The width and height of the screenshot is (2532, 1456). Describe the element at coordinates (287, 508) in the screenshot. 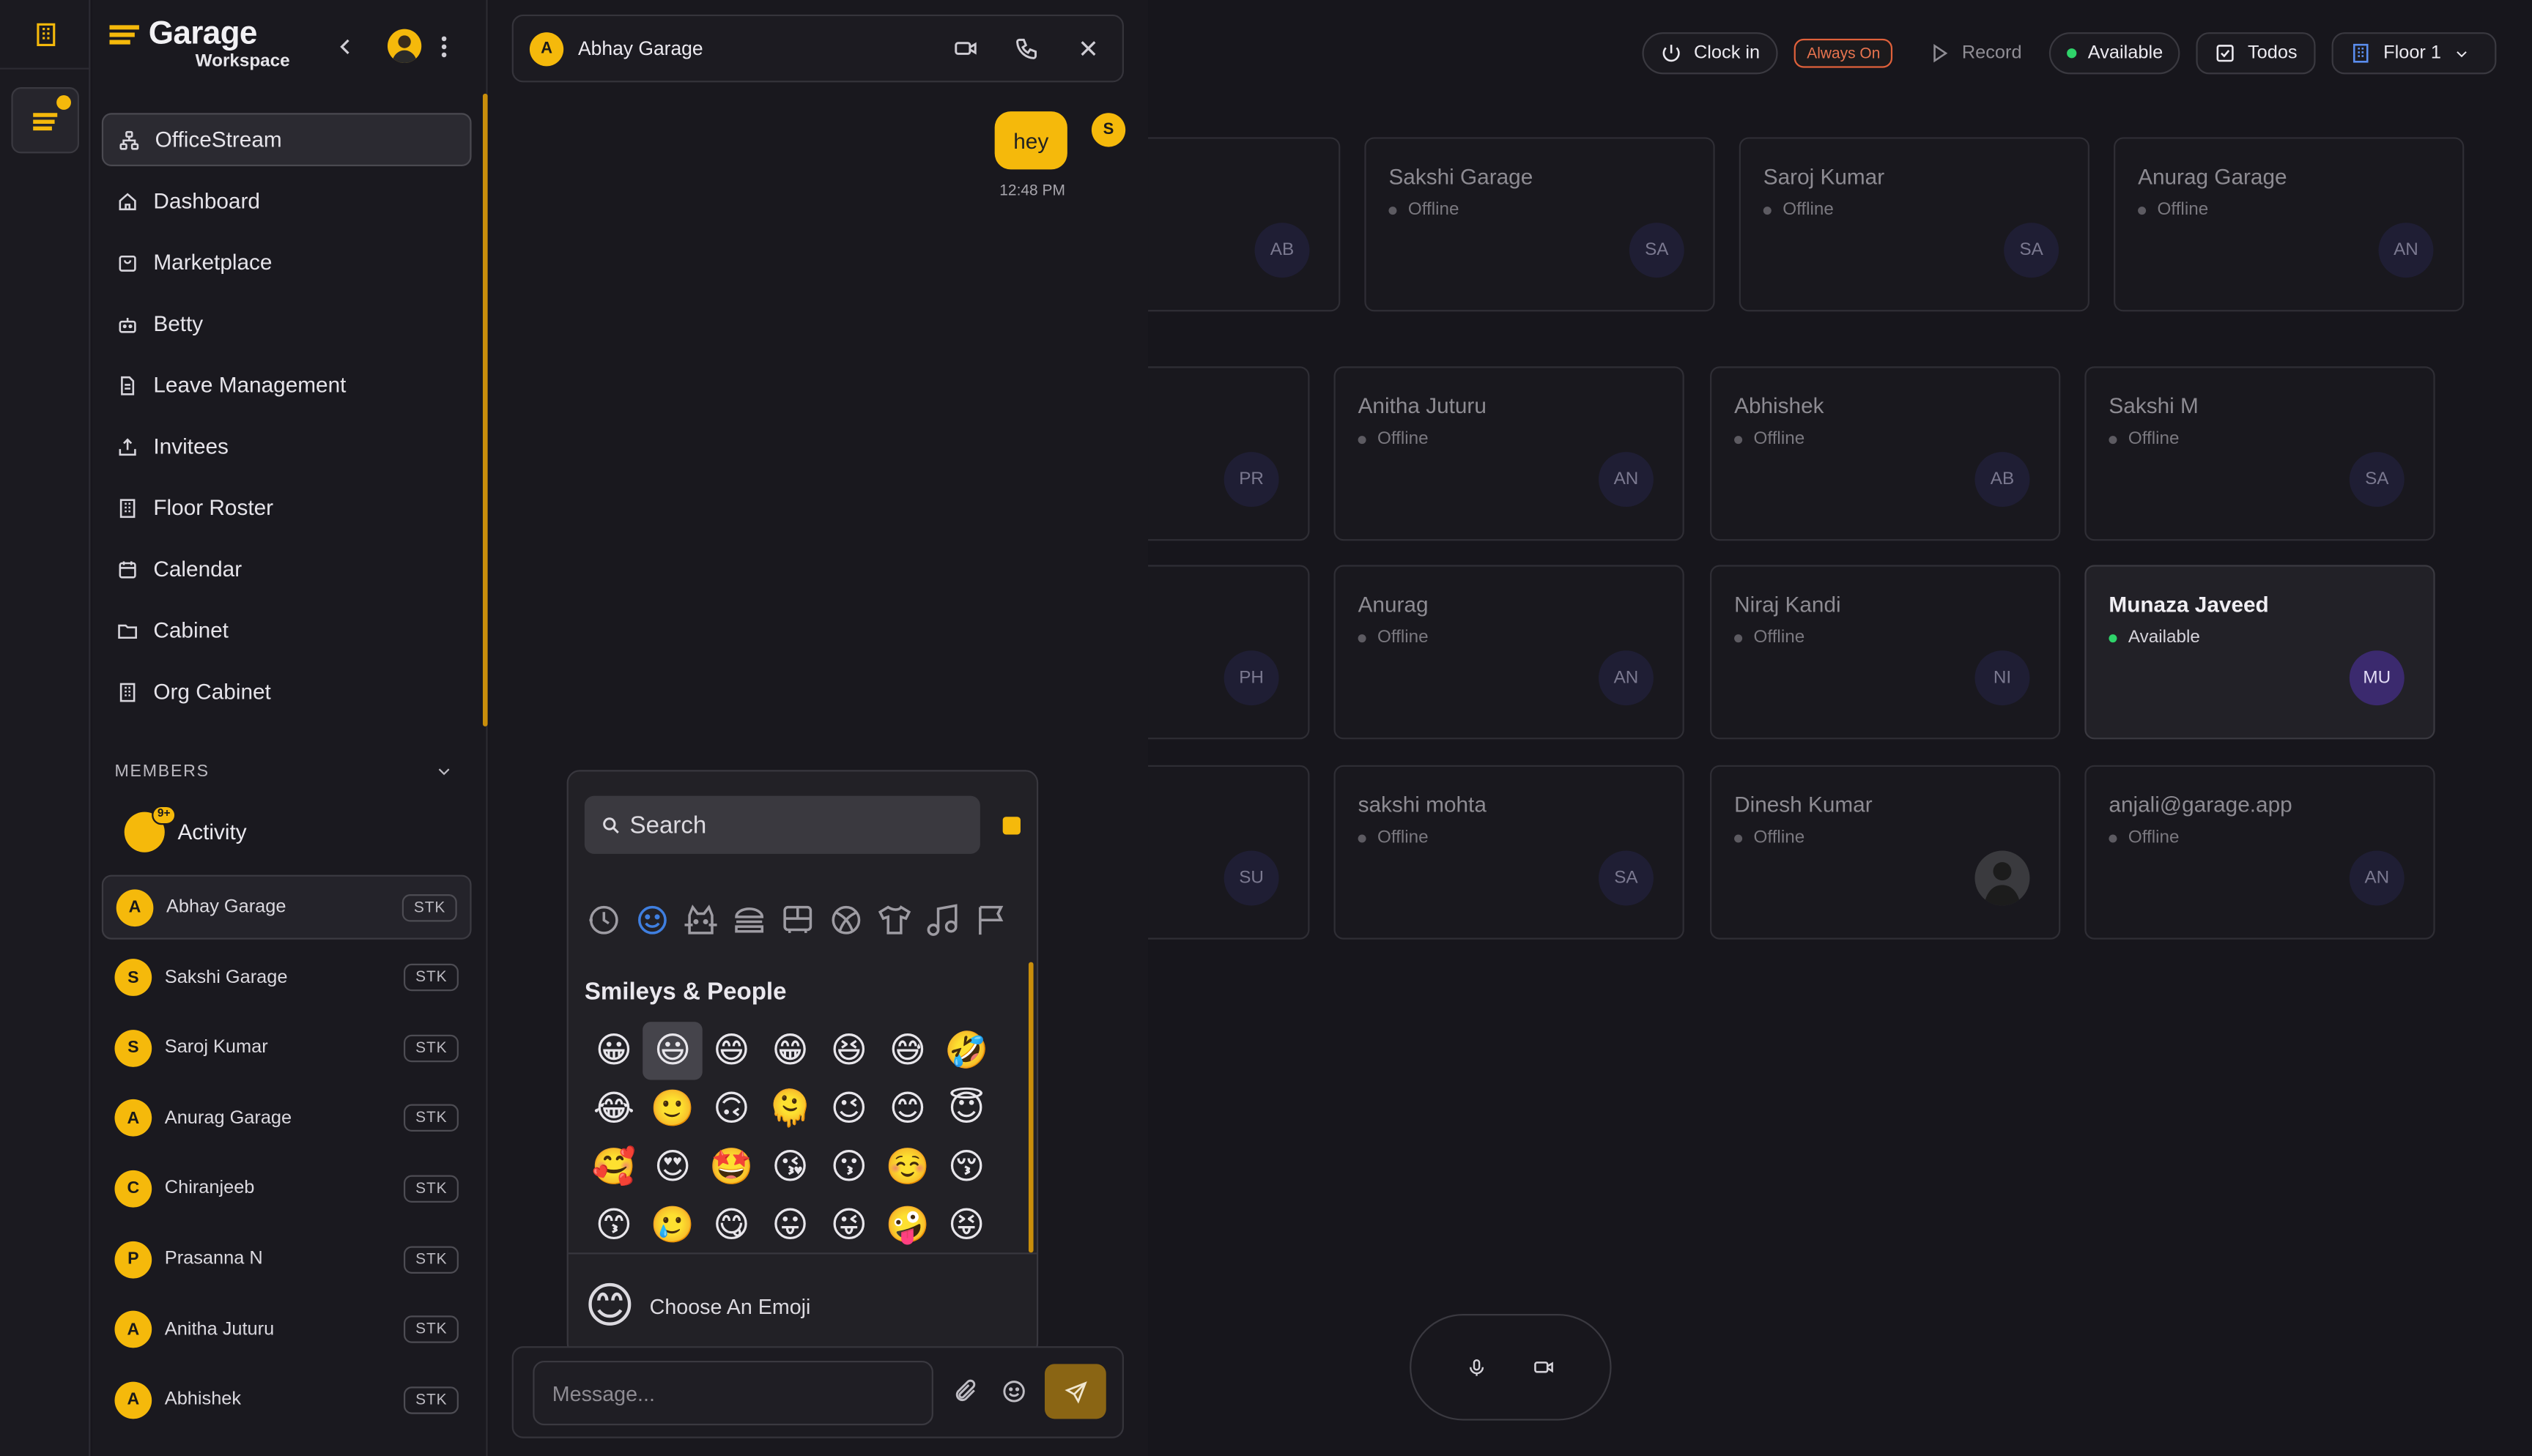

I see `sidebar-item-floor-roster: Floor Roster` at that location.